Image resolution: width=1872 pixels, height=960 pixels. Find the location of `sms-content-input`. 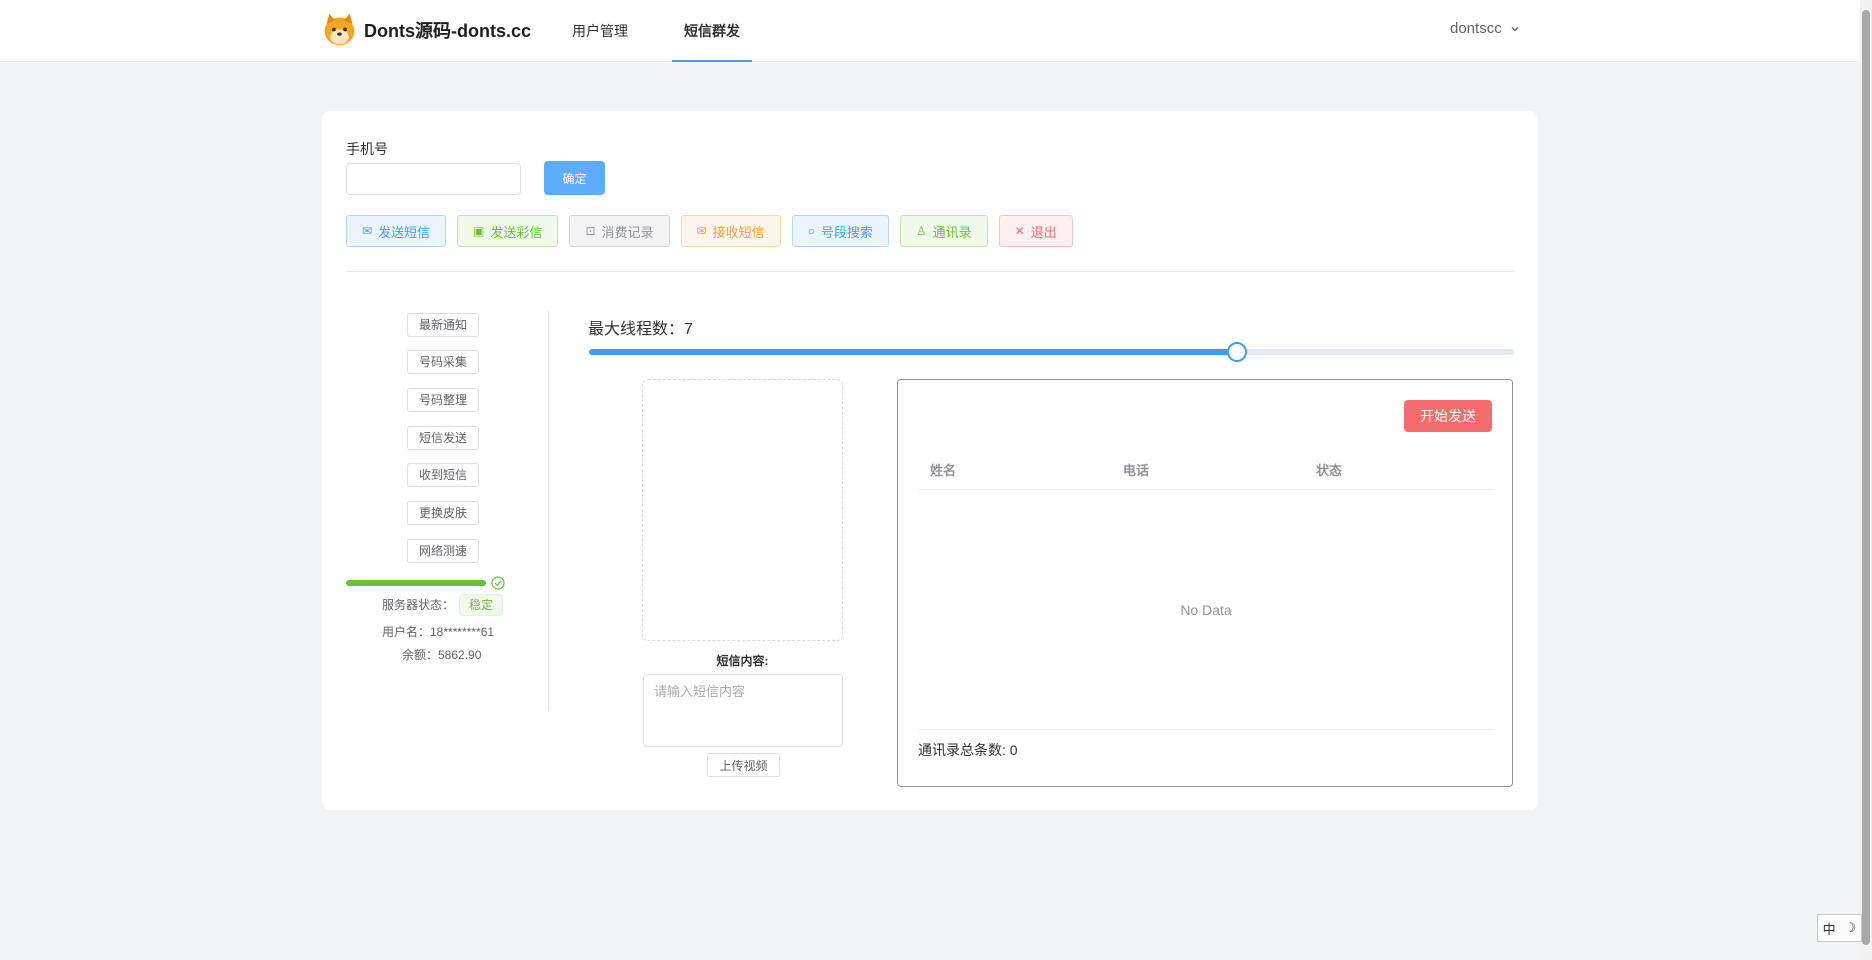

sms-content-input is located at coordinates (743, 710).